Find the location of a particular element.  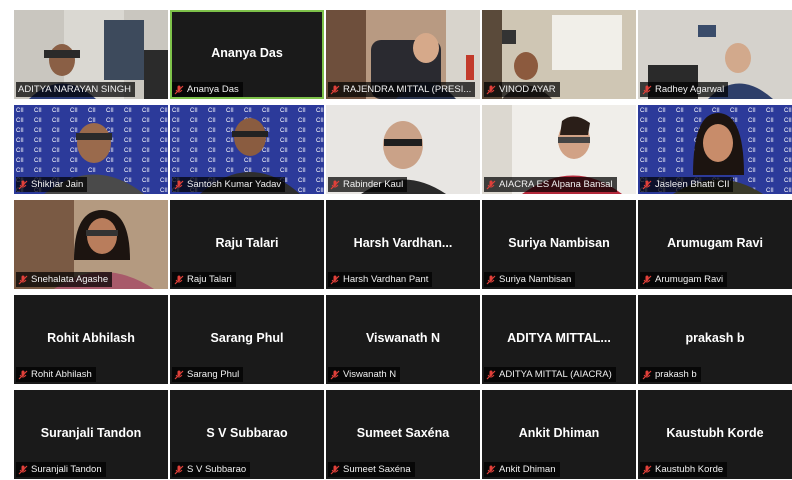

participant-name-tag: ADITYA MITTAL (AIACRA) is located at coordinates (550, 374).